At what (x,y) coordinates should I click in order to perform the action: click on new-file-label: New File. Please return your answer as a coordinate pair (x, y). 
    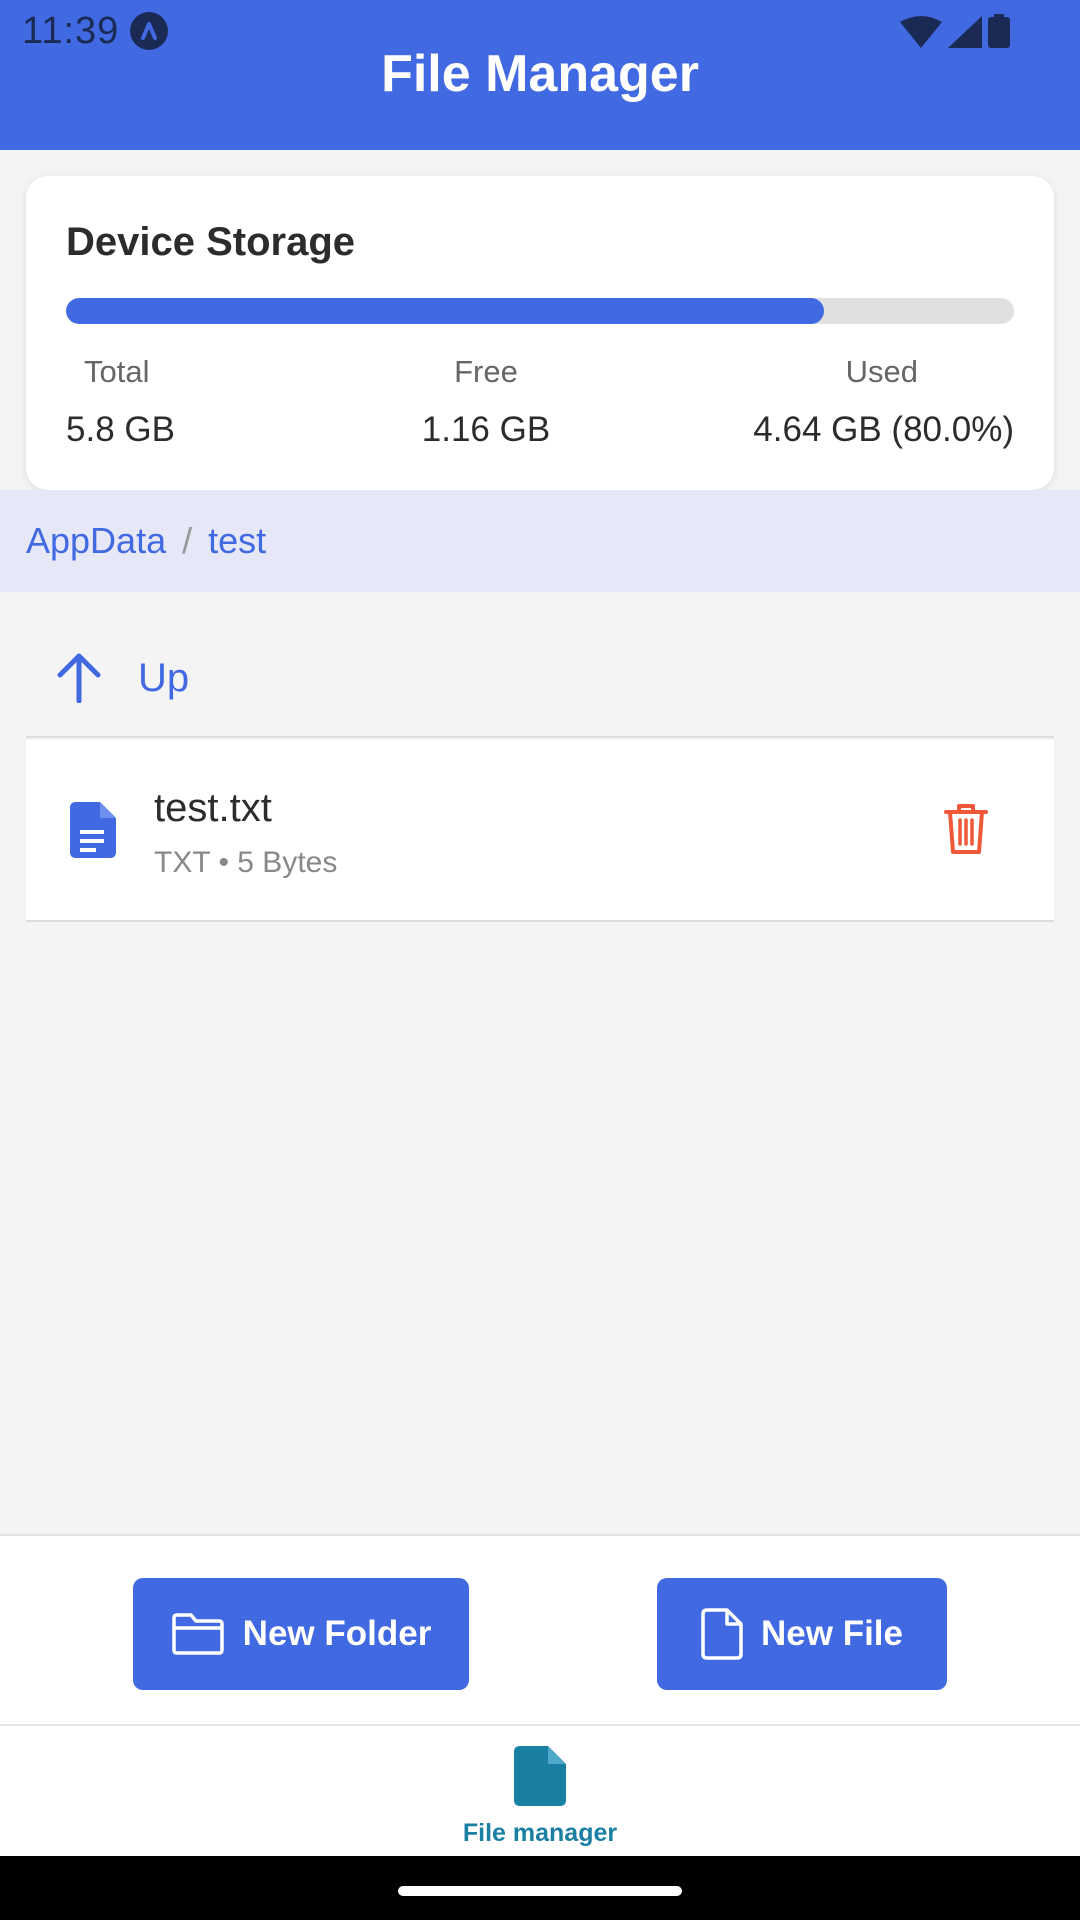
    Looking at the image, I should click on (832, 1633).